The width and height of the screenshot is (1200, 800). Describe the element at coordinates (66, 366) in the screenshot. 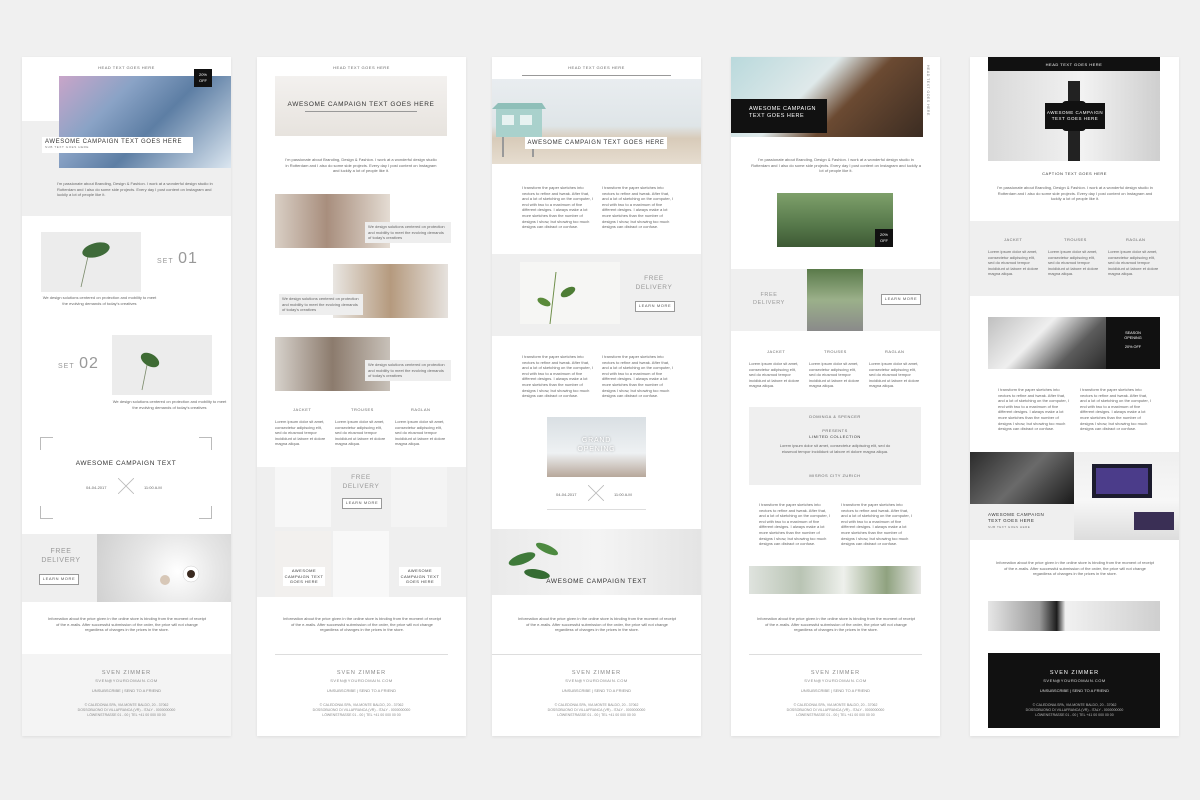

I see `set-word: SET` at that location.